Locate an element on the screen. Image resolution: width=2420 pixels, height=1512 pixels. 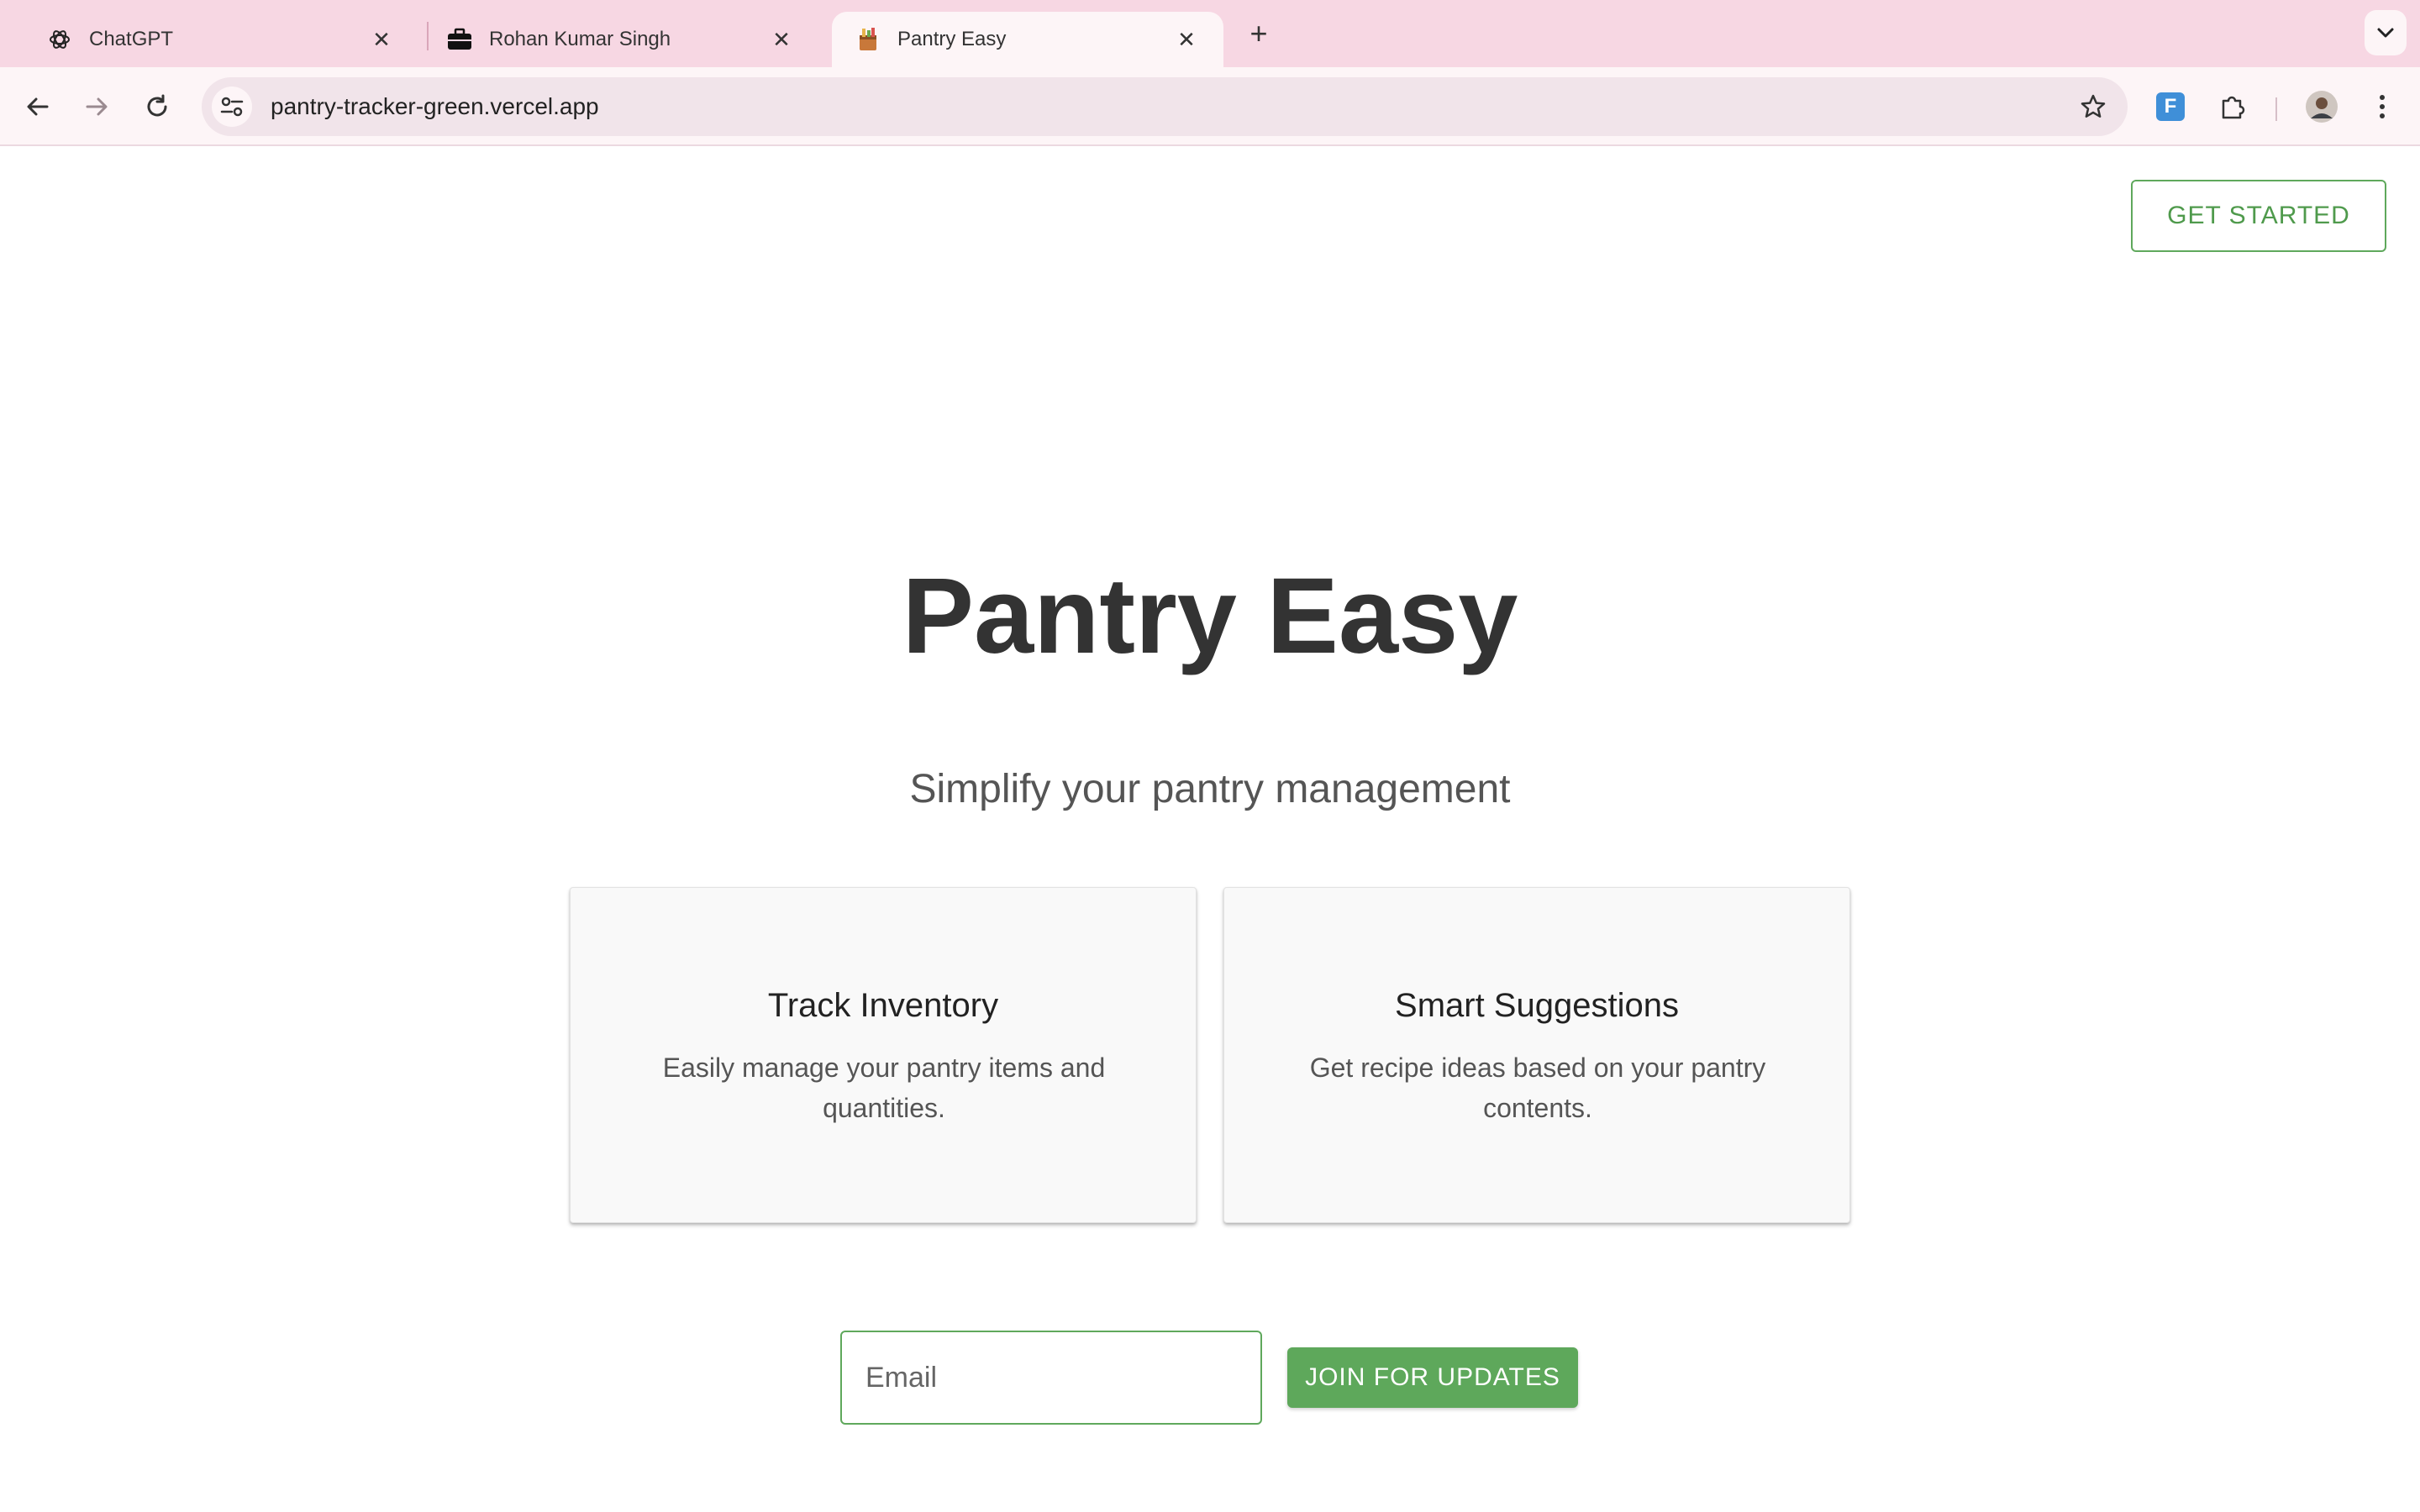
extension-f-icon: F is located at coordinates (2170, 106).